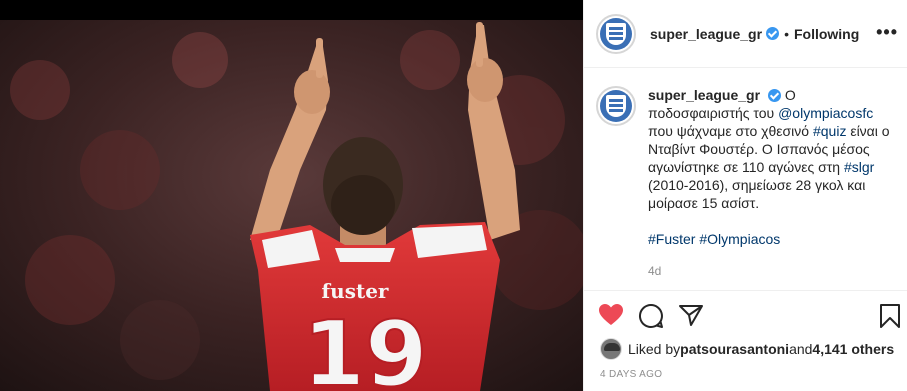  I want to click on caption-hashtags: #Fuster #Olympiacos, so click(772, 239).